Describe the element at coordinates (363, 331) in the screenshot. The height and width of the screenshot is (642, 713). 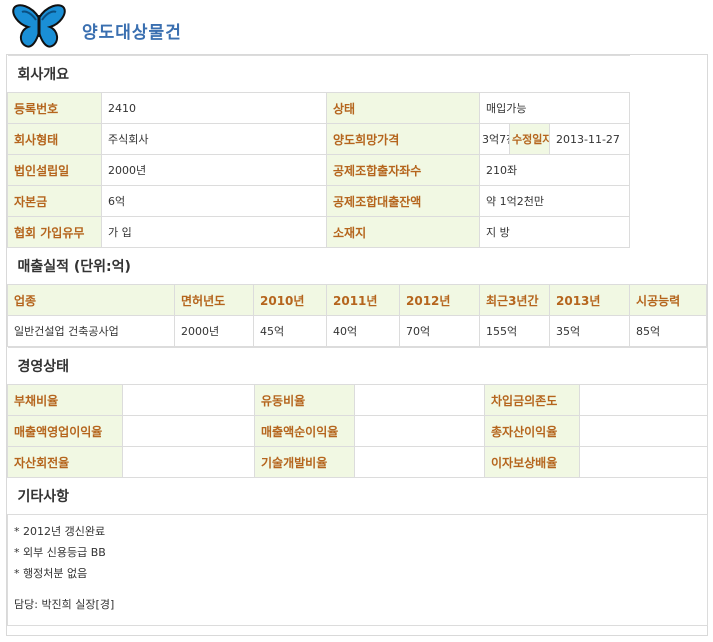
I see `cell-2011: 40억` at that location.